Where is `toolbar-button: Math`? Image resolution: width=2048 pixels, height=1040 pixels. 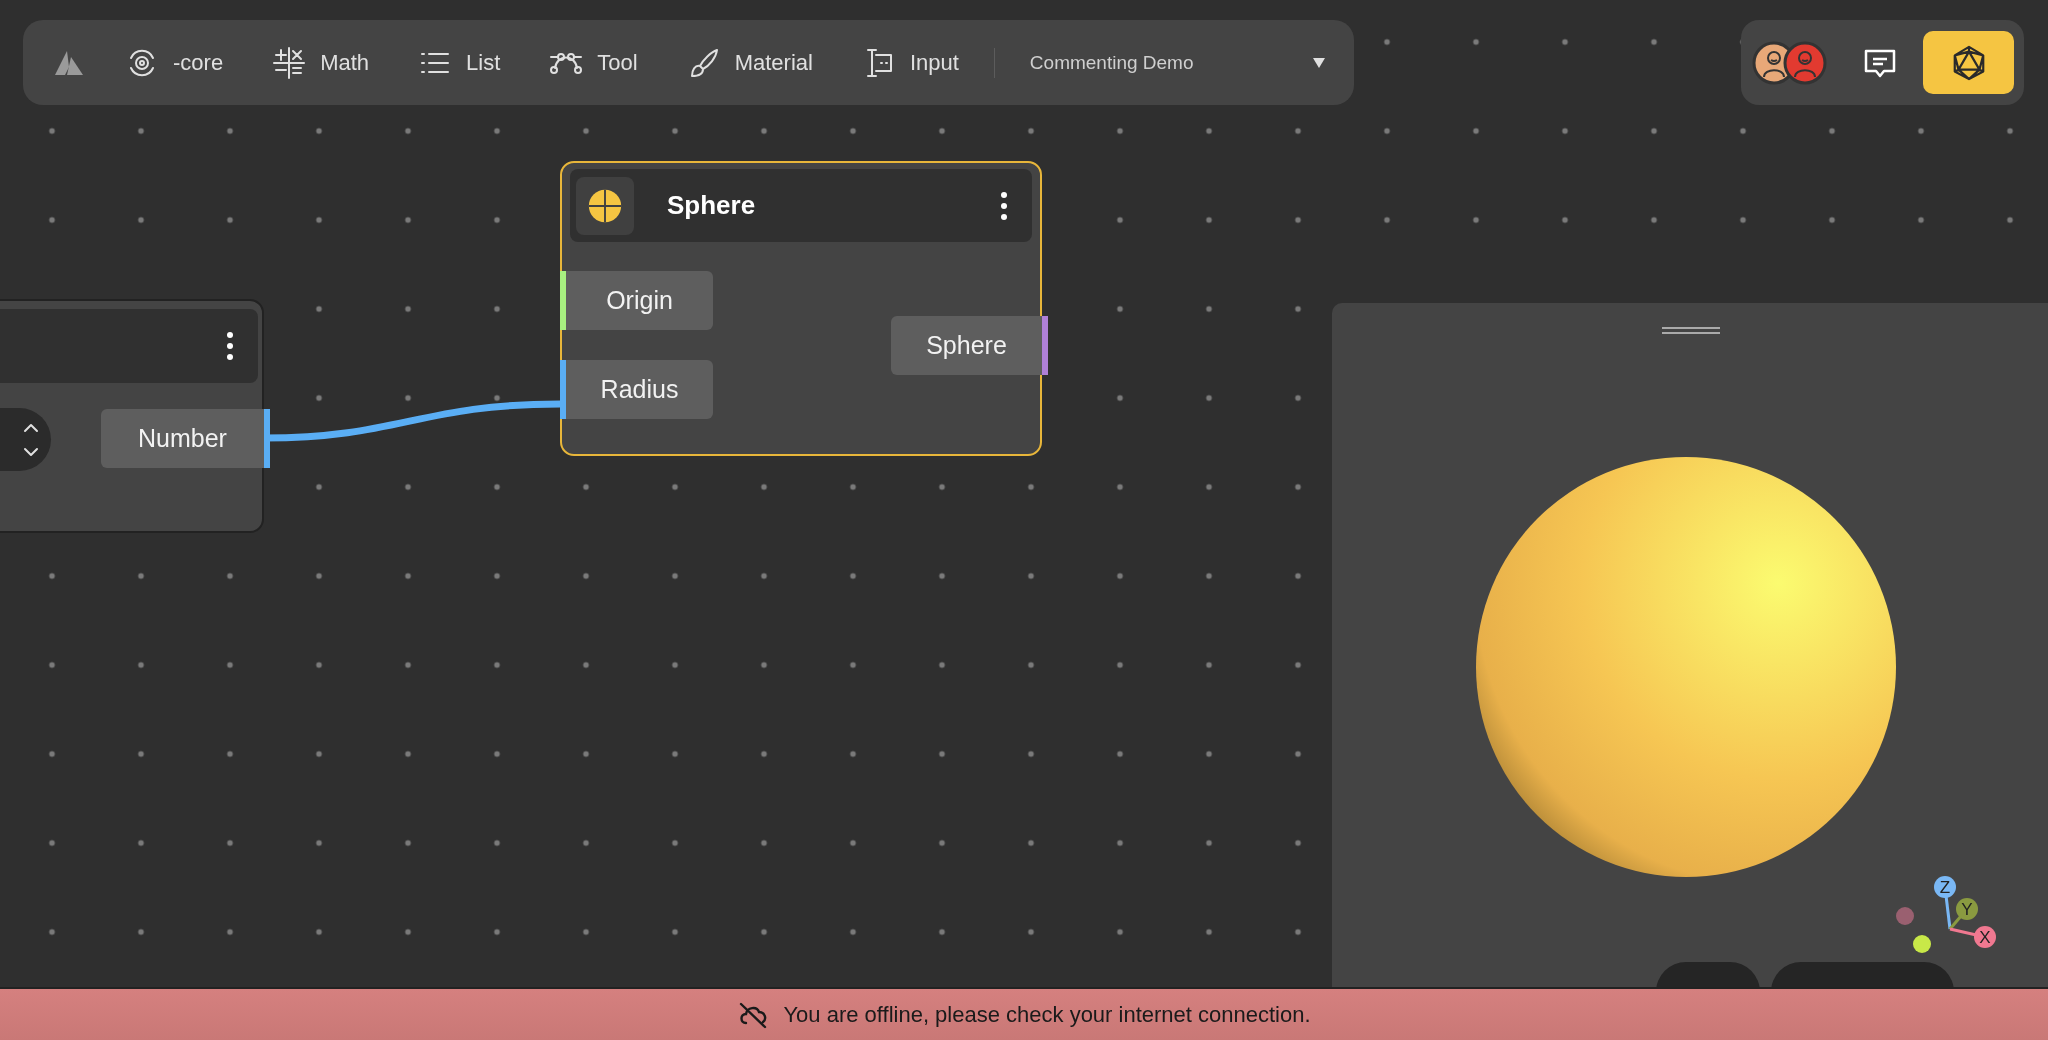
toolbar-button: Math is located at coordinates (321, 62).